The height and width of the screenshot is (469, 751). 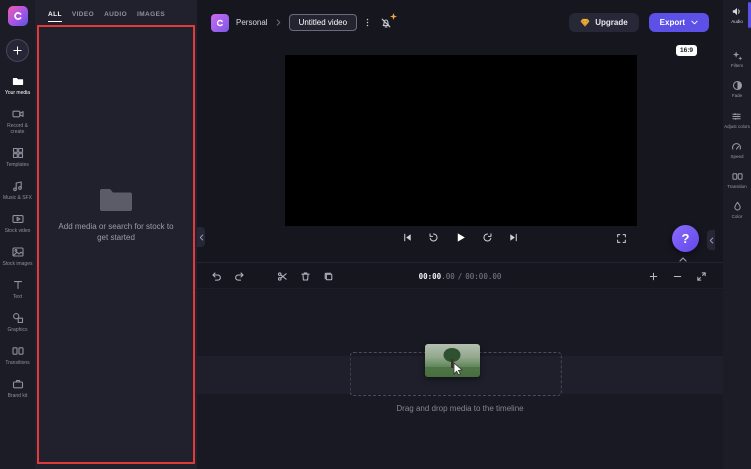 I want to click on camera-icon, so click(x=17, y=114).